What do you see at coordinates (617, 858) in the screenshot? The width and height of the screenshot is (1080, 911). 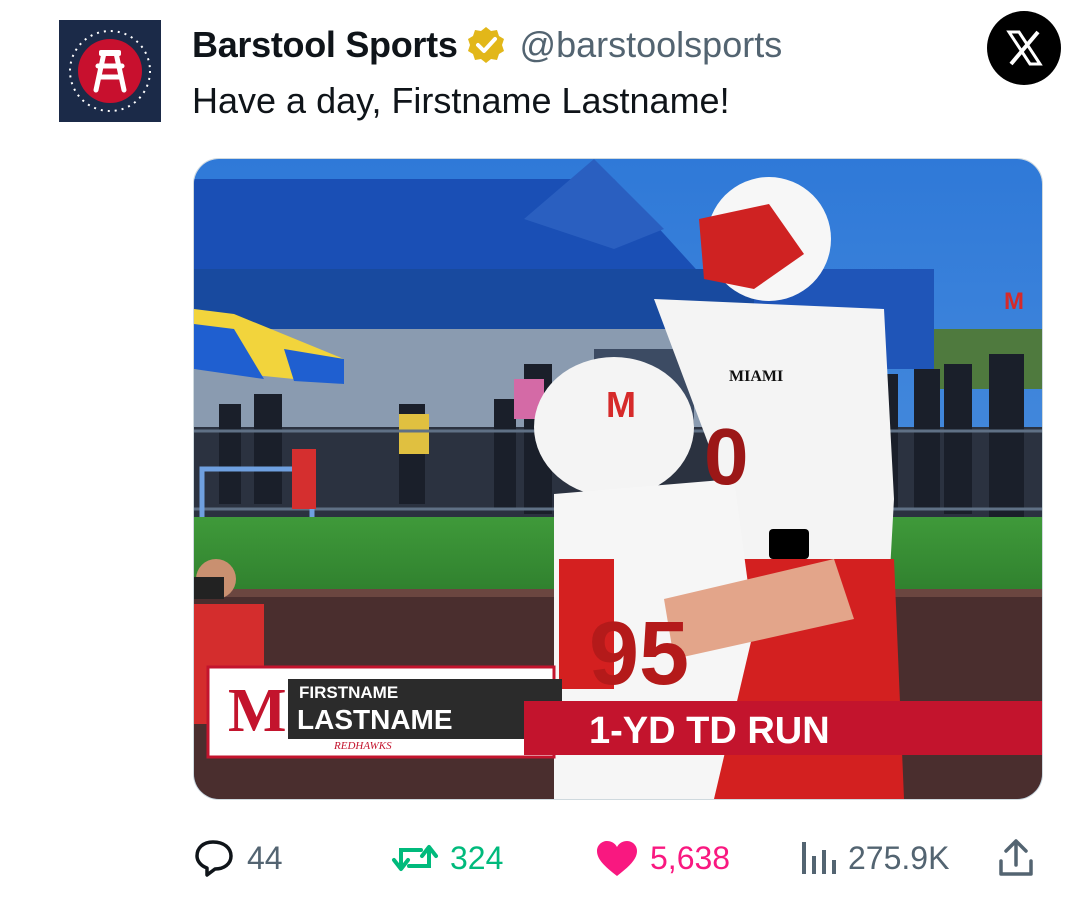 I see `heart-icon` at bounding box center [617, 858].